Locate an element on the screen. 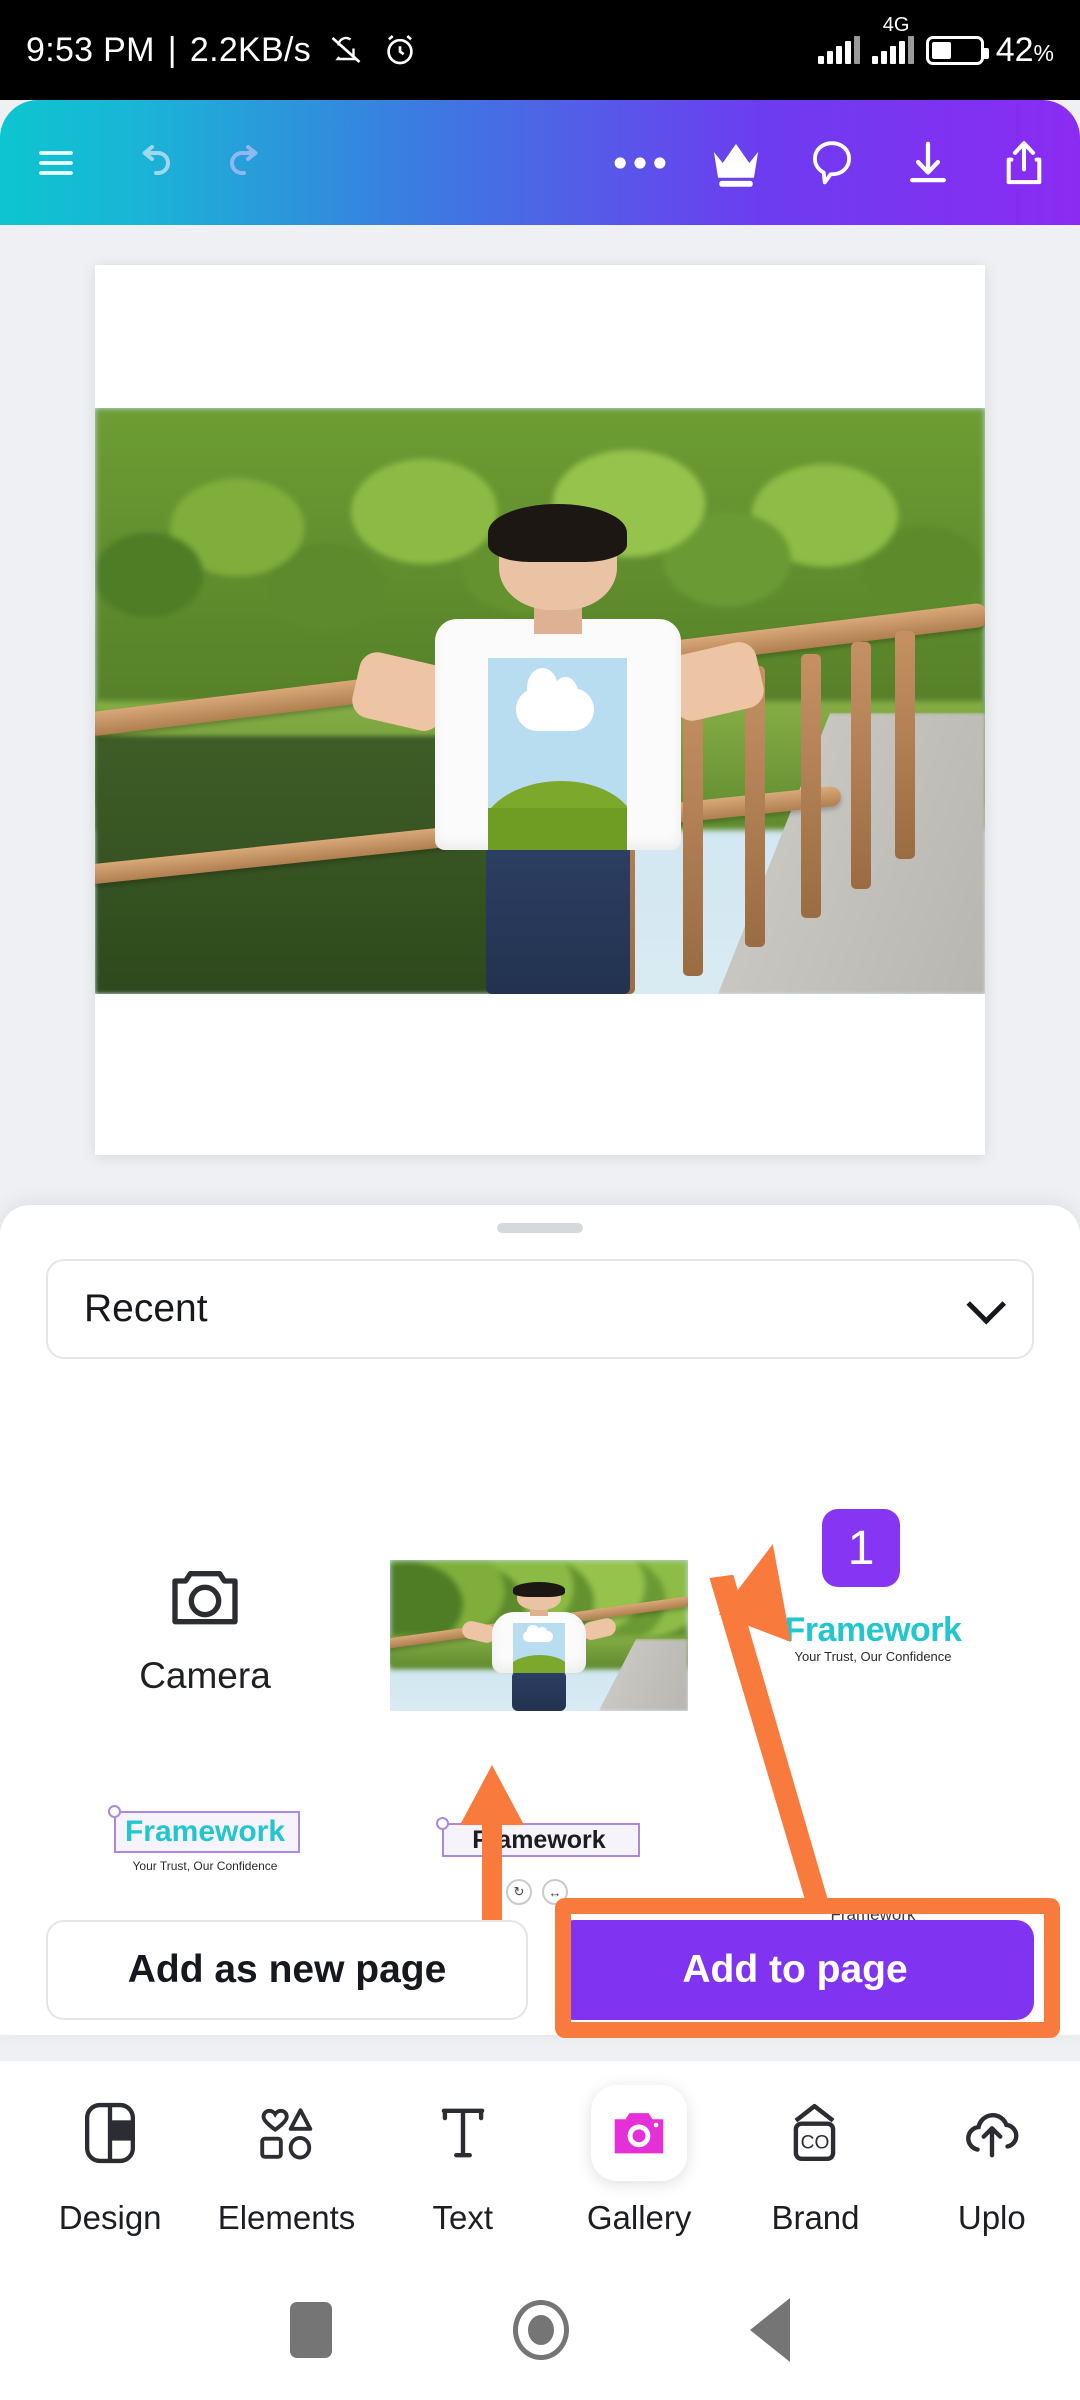  nav-label-elements: Elements is located at coordinates (286, 2217).